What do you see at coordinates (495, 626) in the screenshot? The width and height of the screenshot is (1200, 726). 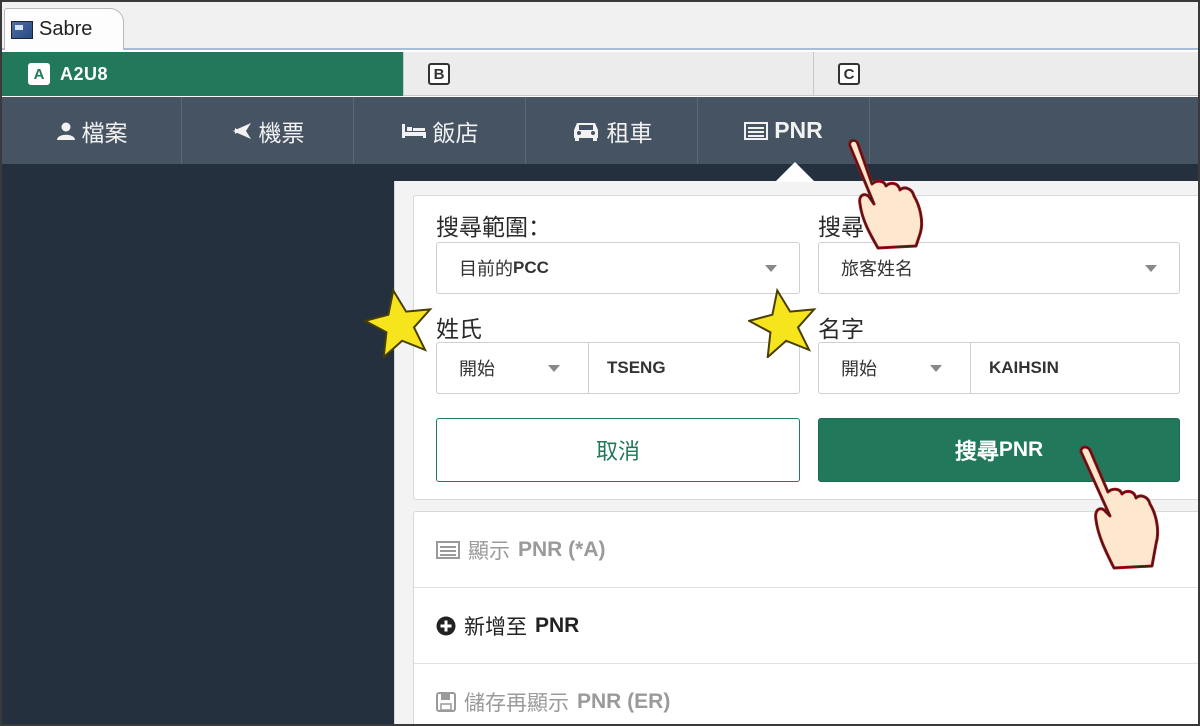 I see `action-label-prefix: 新增至` at bounding box center [495, 626].